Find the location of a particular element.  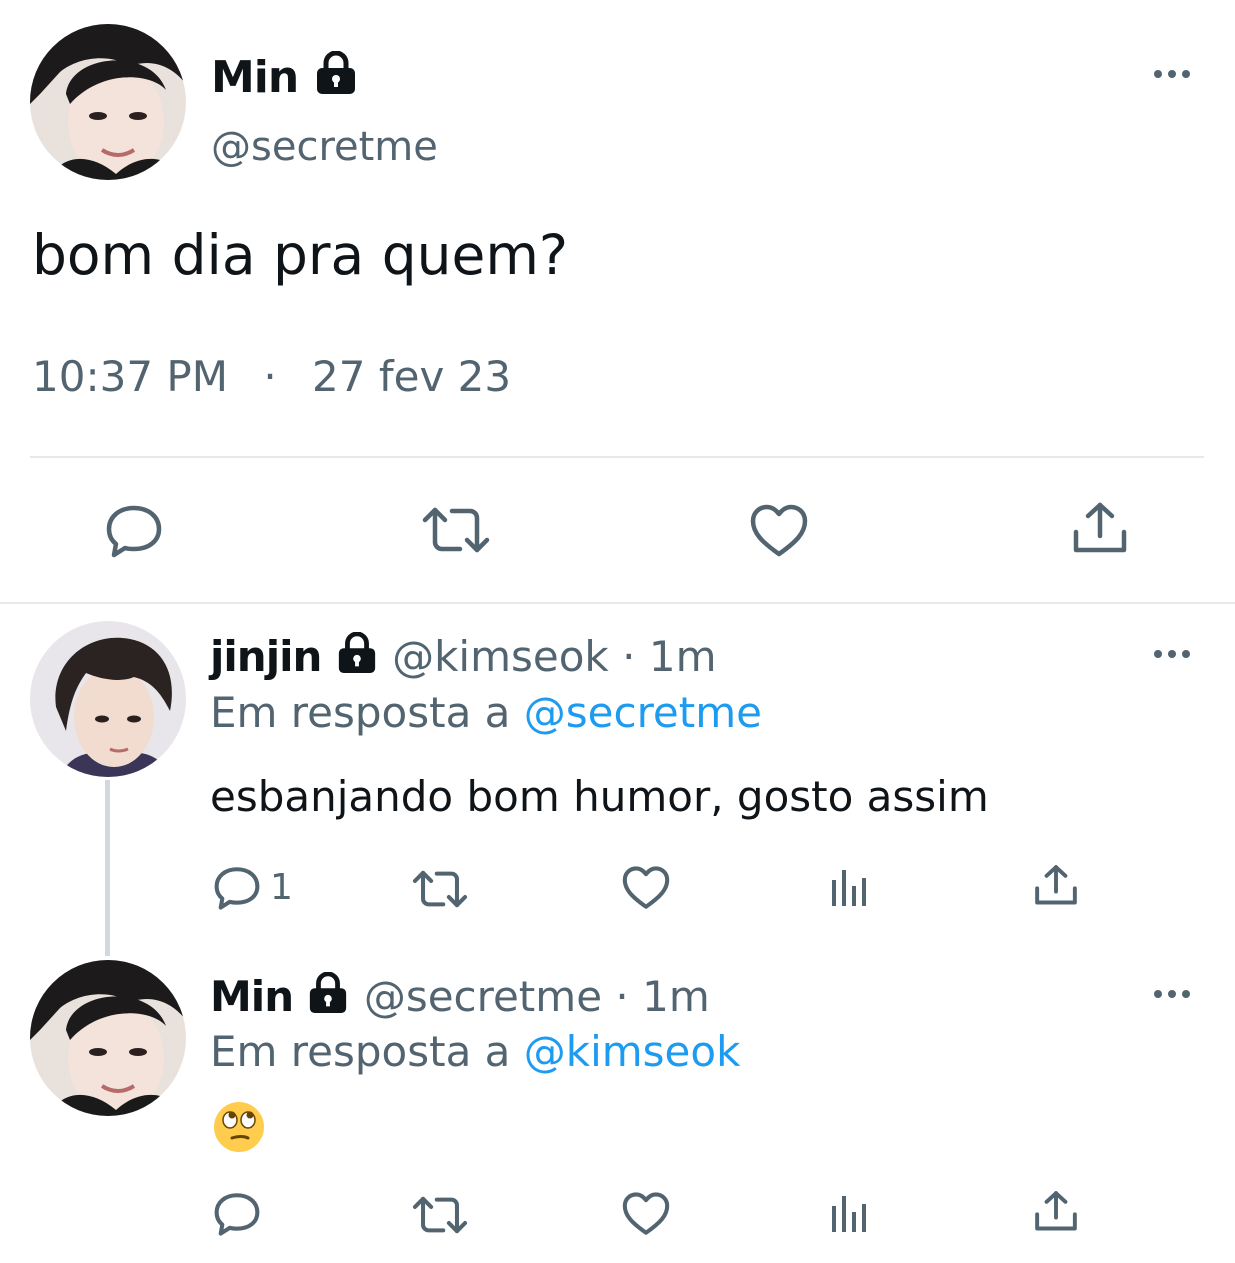

face-with-rolling-eyes-emoji: 🙄 is located at coordinates (239, 1127).